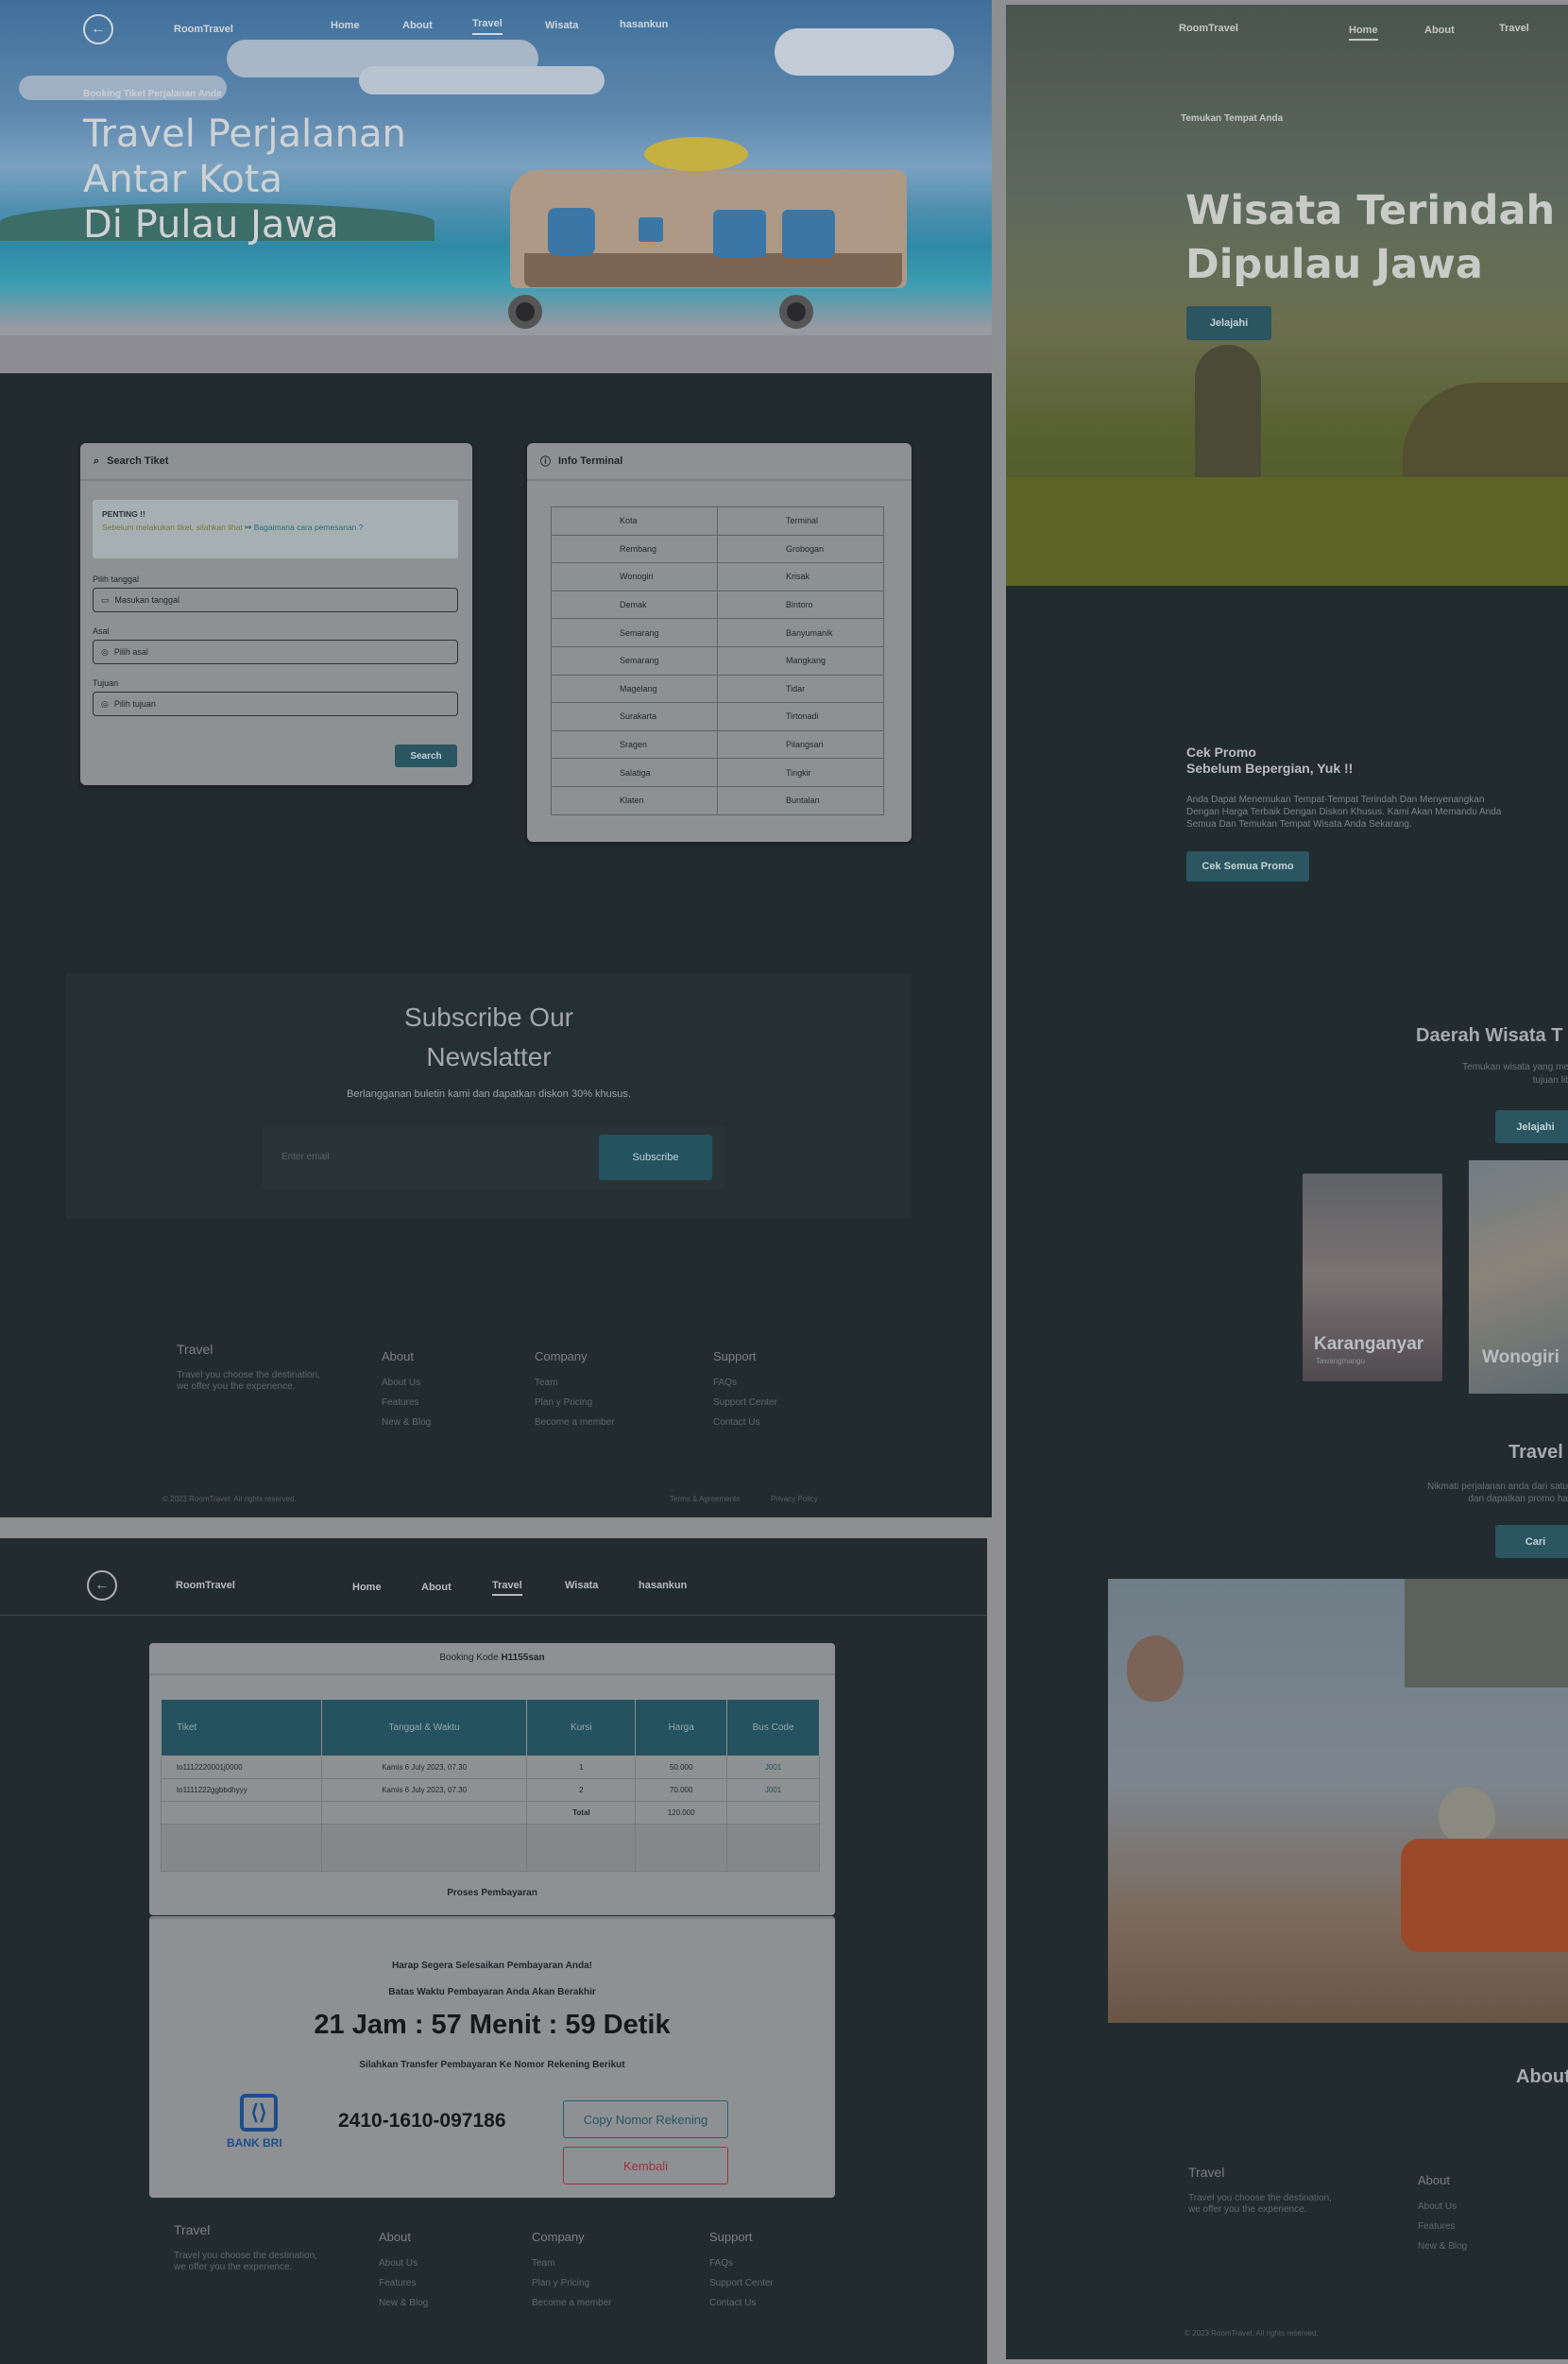 The height and width of the screenshot is (2364, 1568). What do you see at coordinates (426, 756) in the screenshot?
I see `search-button: Search` at bounding box center [426, 756].